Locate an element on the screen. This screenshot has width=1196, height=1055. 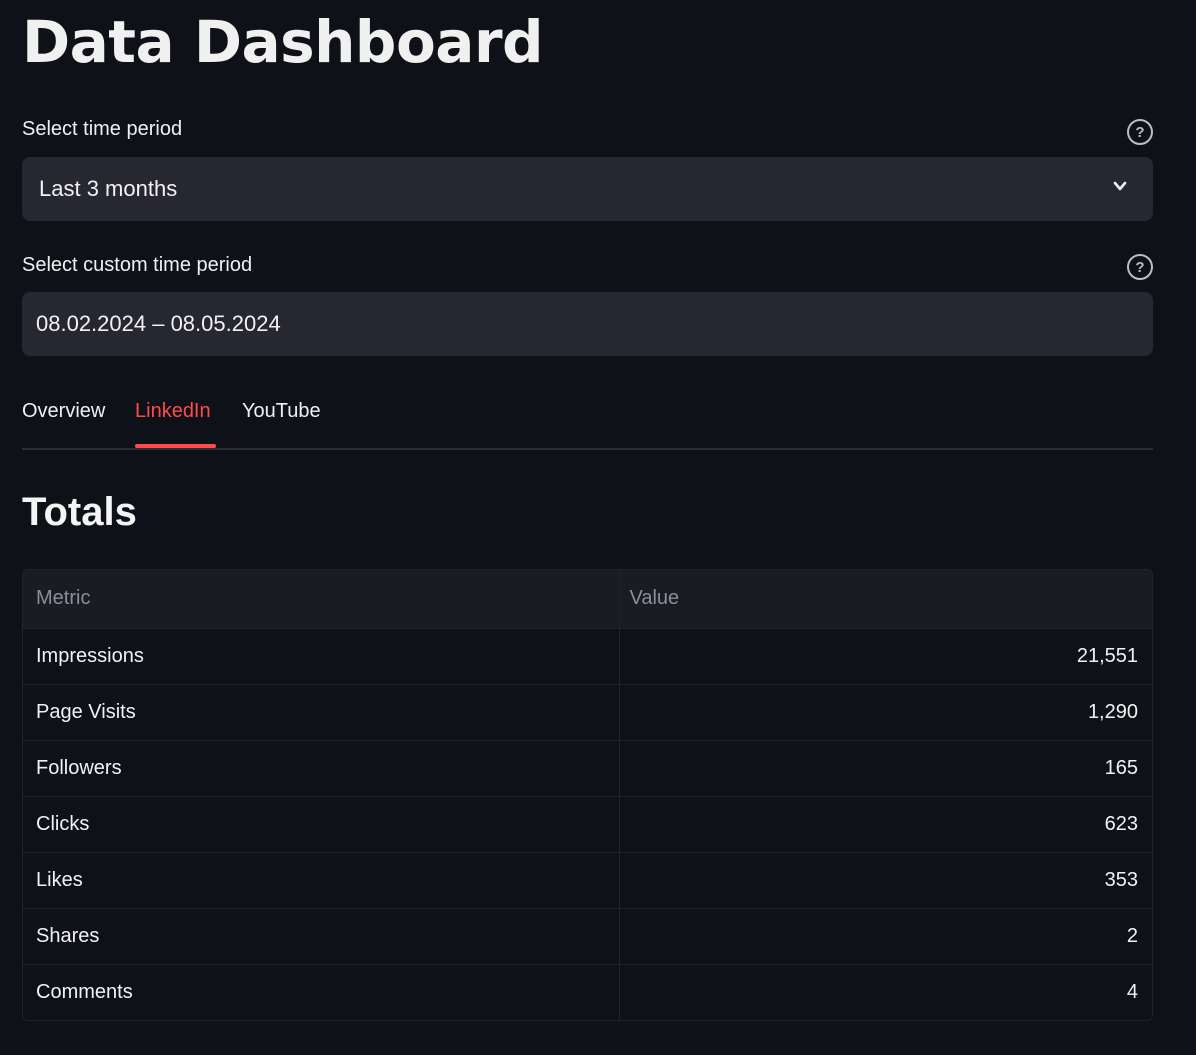
tab-overview: Overview is located at coordinates (63, 411).